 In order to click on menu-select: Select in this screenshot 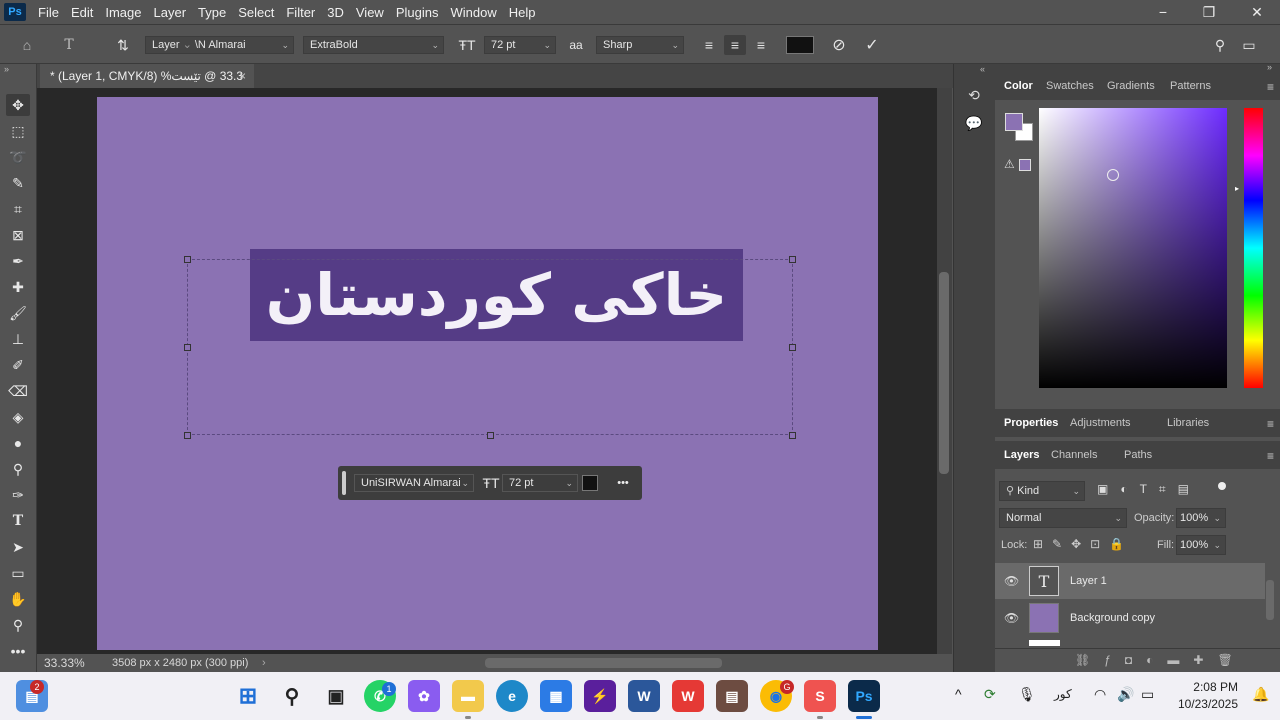, I will do `click(256, 12)`.